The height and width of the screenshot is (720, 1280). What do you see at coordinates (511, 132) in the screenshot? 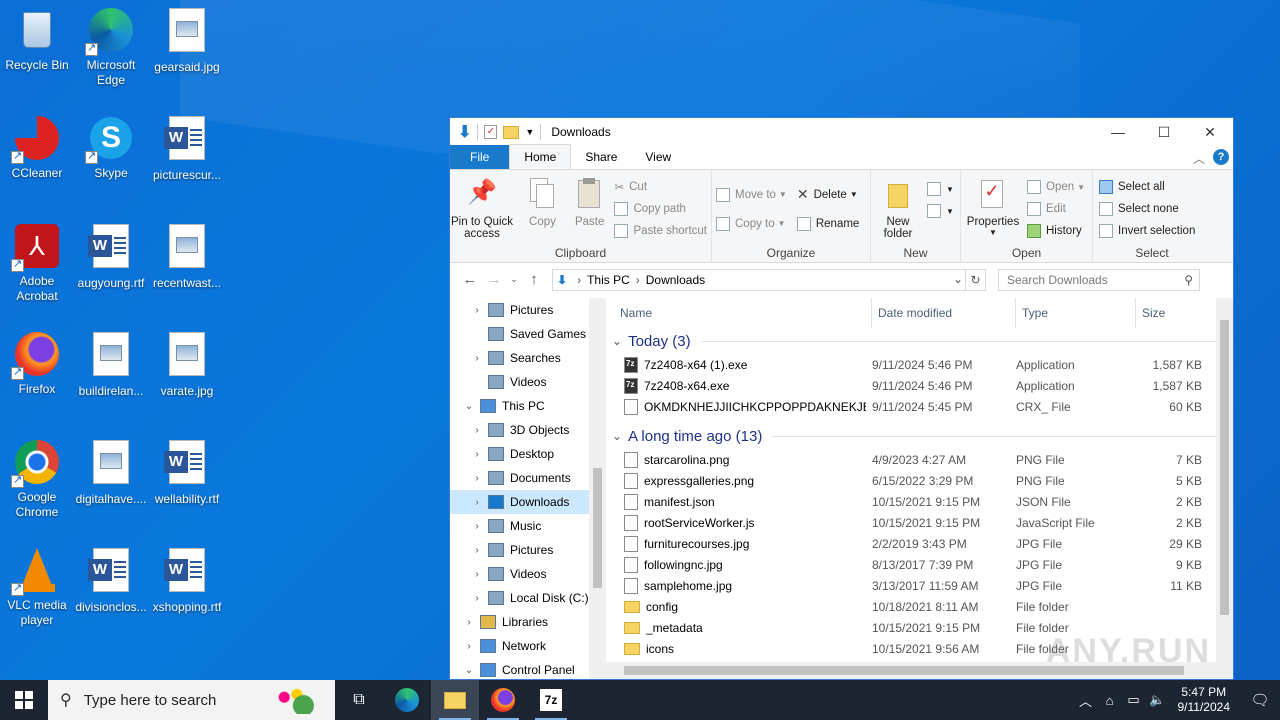
I see `folder-icon` at bounding box center [511, 132].